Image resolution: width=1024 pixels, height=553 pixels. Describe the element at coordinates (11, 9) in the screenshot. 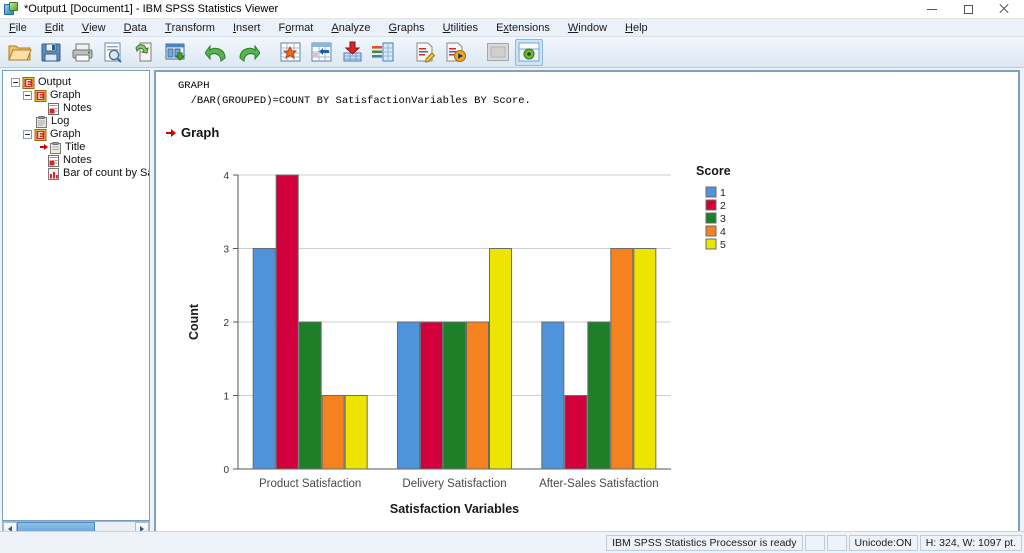

I see `spss-viewer-icon` at that location.